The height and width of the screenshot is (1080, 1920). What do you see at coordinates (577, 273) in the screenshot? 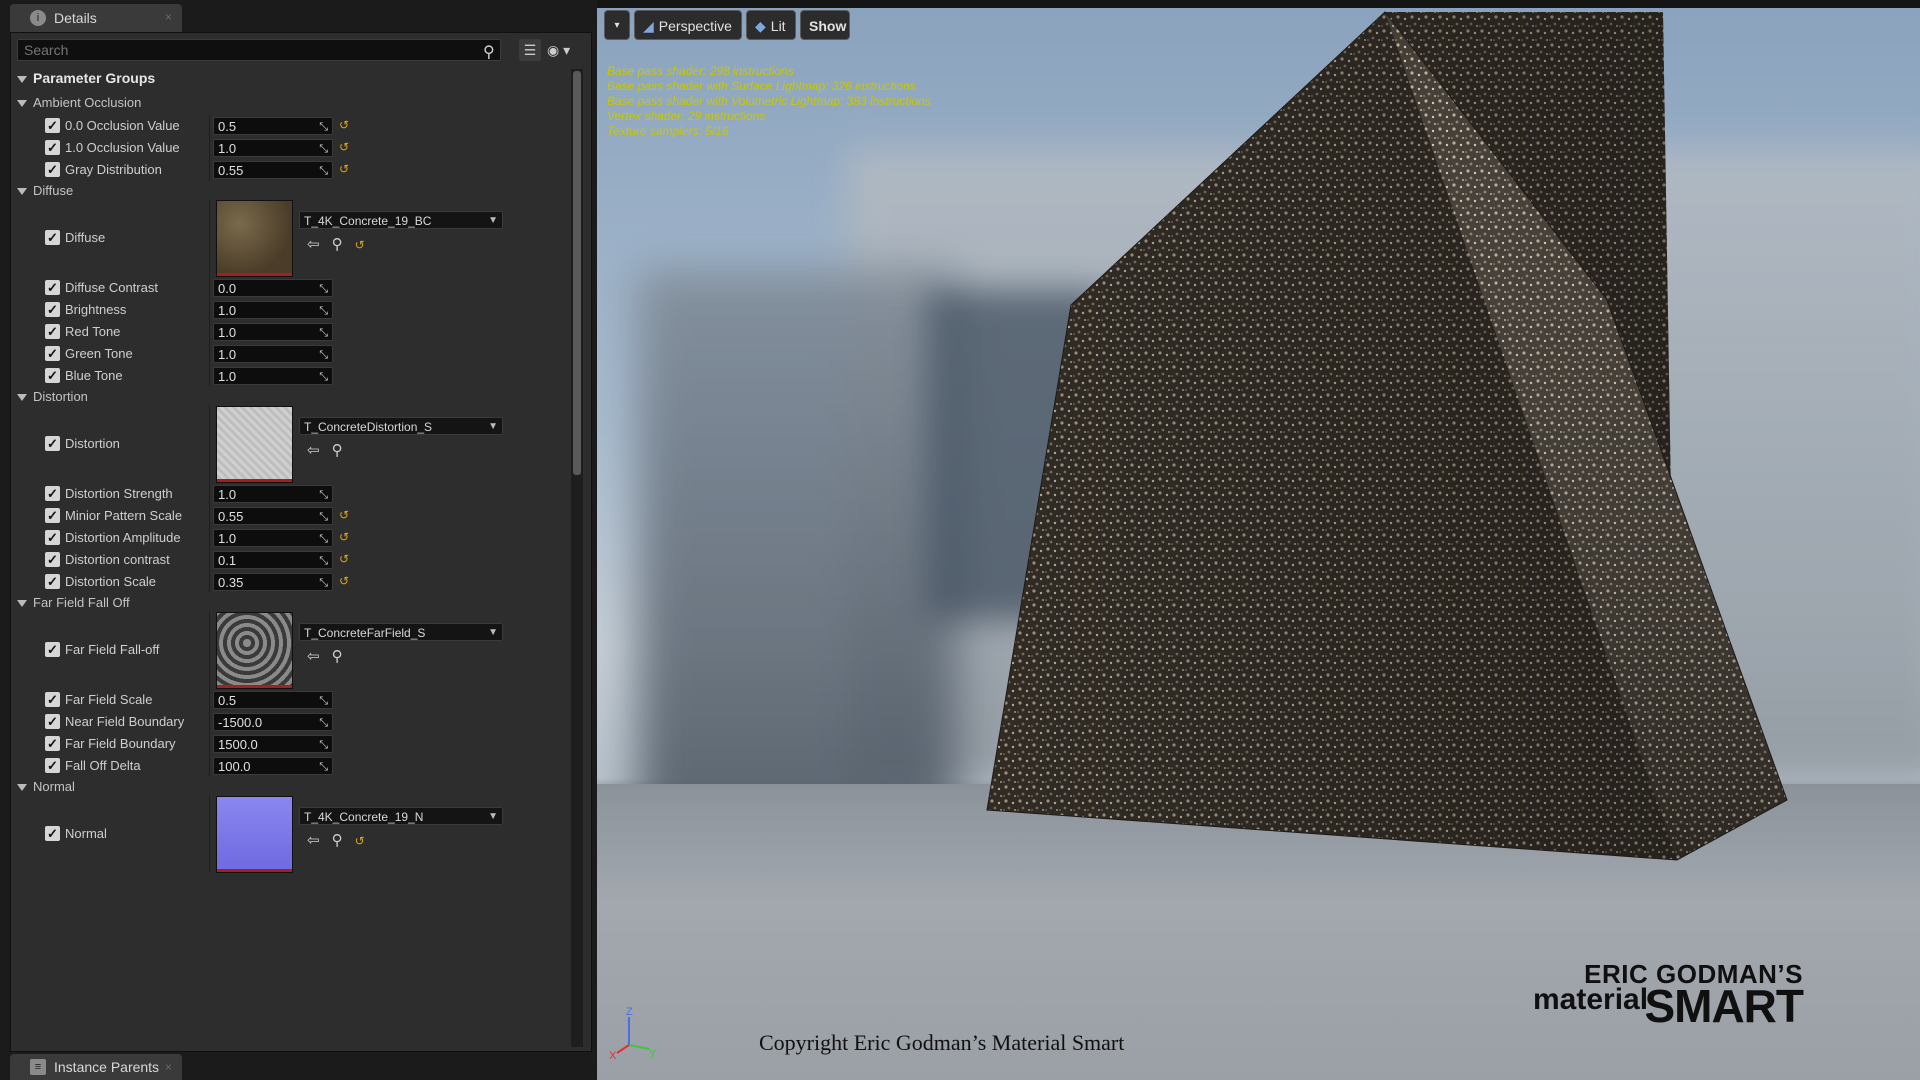
I see `scrollbar-thumb` at bounding box center [577, 273].